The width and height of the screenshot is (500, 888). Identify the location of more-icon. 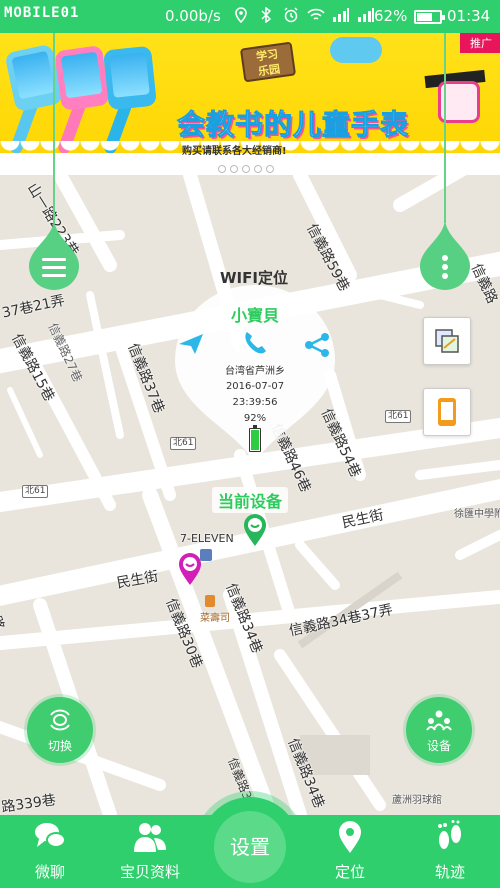
(445, 268).